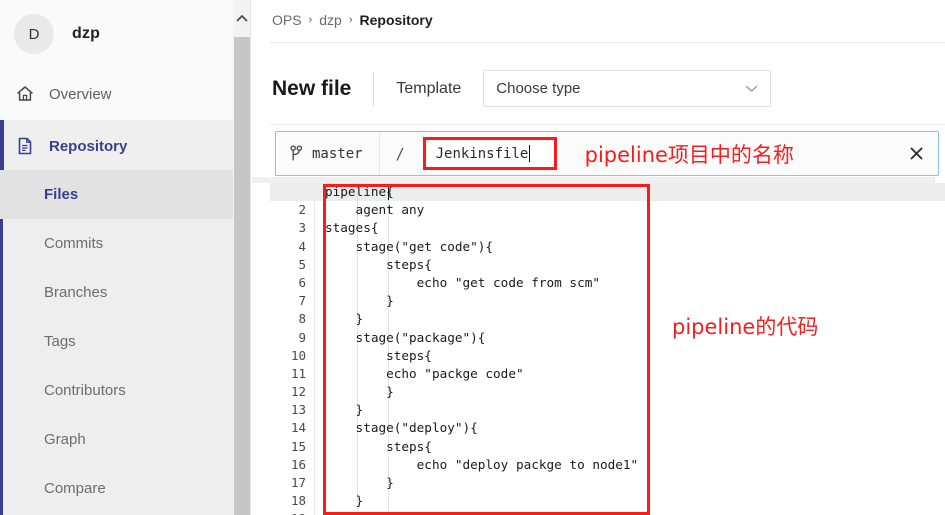 Image resolution: width=945 pixels, height=515 pixels. Describe the element at coordinates (298, 482) in the screenshot. I see `line-number: 17` at that location.